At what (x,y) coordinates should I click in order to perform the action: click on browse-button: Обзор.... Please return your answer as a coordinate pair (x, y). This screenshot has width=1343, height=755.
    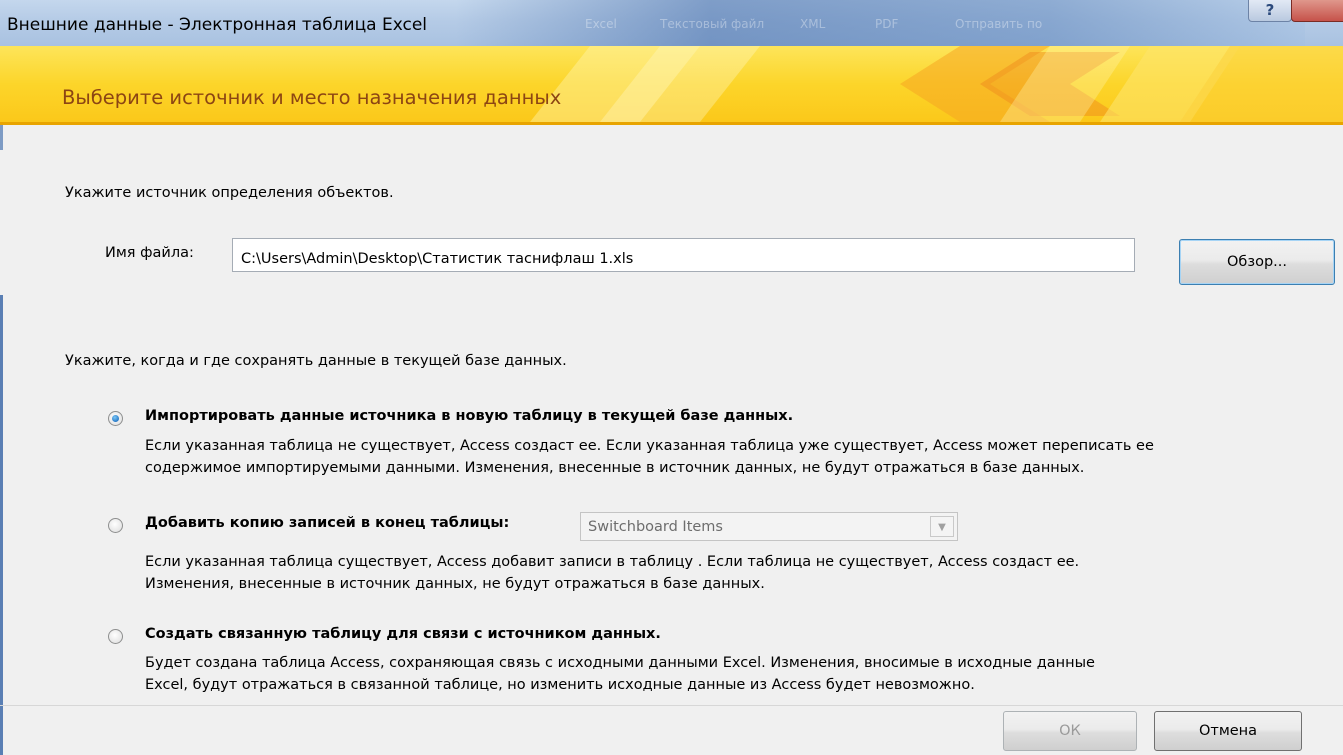
    Looking at the image, I should click on (1257, 262).